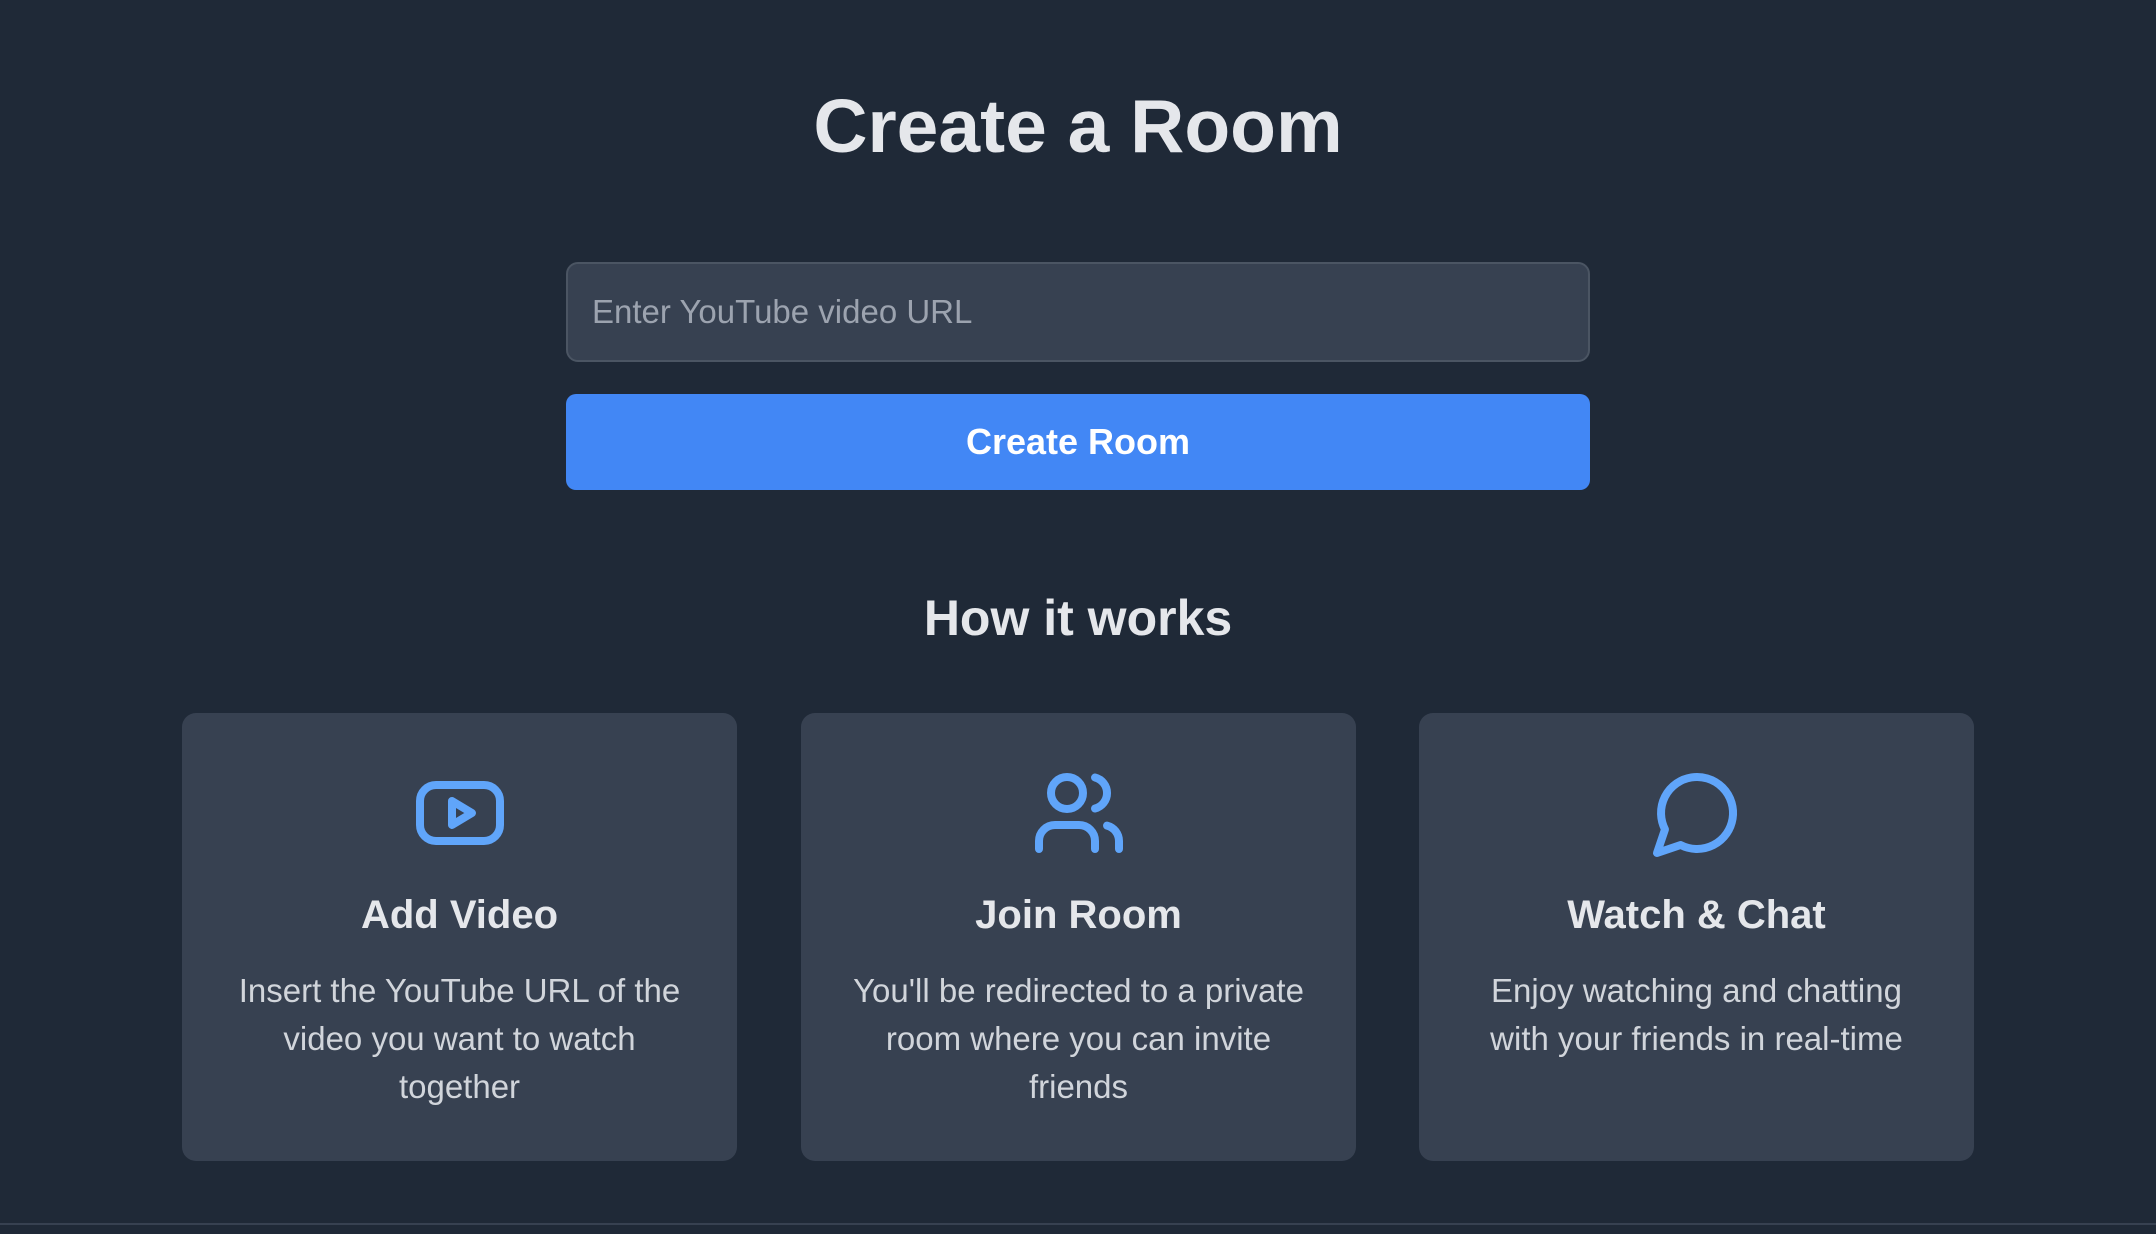  What do you see at coordinates (459, 813) in the screenshot?
I see `youtube-play-icon` at bounding box center [459, 813].